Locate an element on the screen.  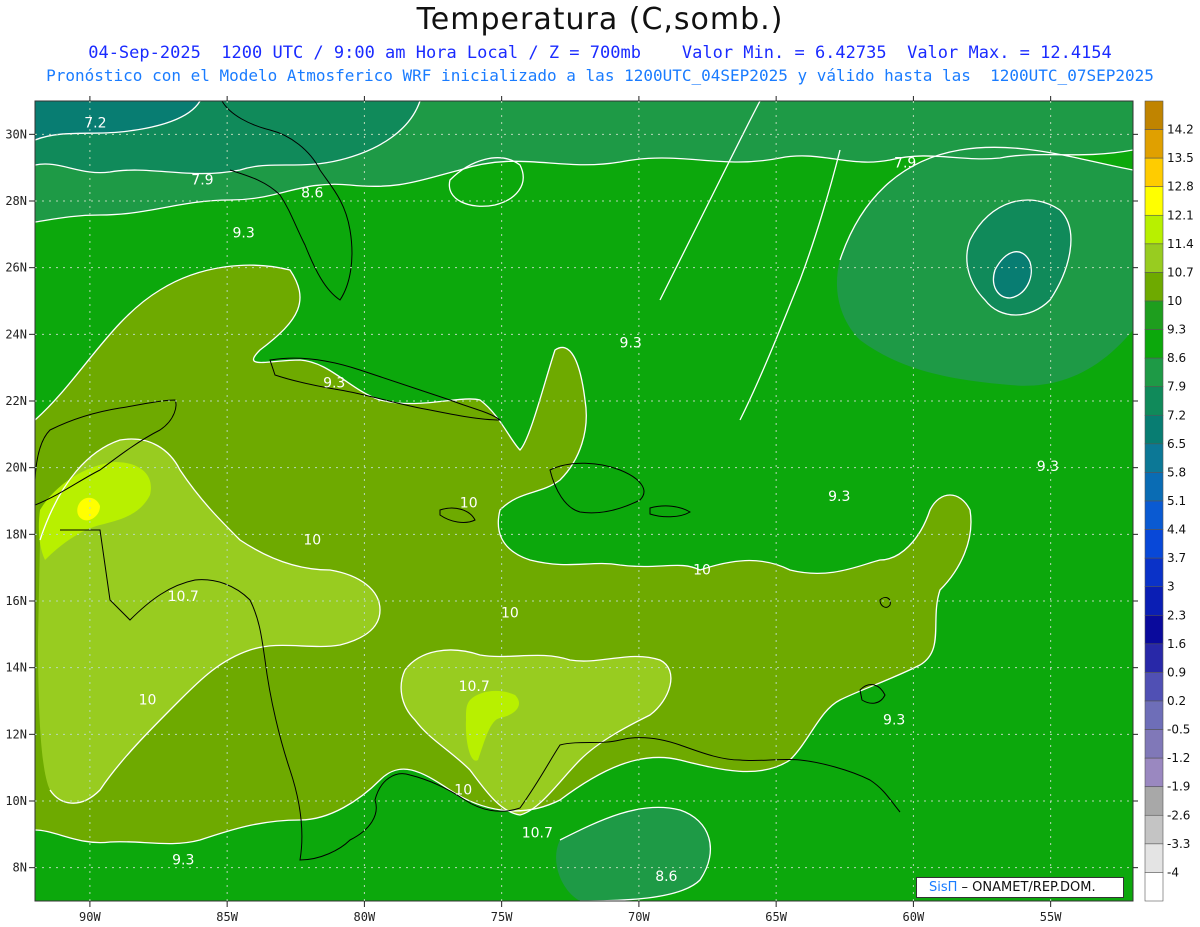
y-tick-label: 24N is located at coordinates (16, 334).